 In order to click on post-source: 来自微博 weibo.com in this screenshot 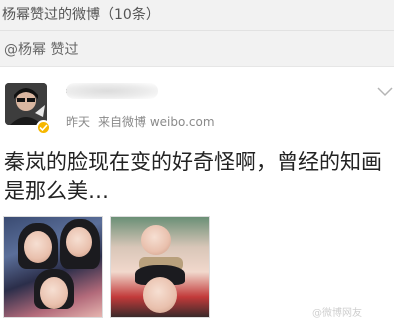, I will do `click(156, 122)`.